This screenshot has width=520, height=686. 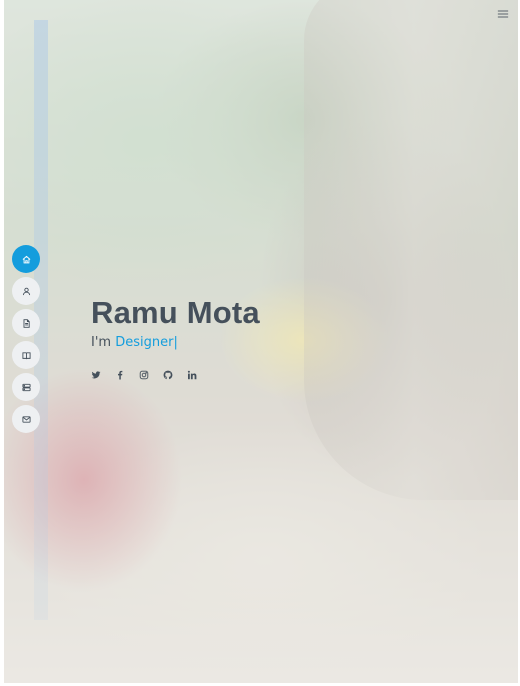 I want to click on facebook-icon, so click(x=120, y=375).